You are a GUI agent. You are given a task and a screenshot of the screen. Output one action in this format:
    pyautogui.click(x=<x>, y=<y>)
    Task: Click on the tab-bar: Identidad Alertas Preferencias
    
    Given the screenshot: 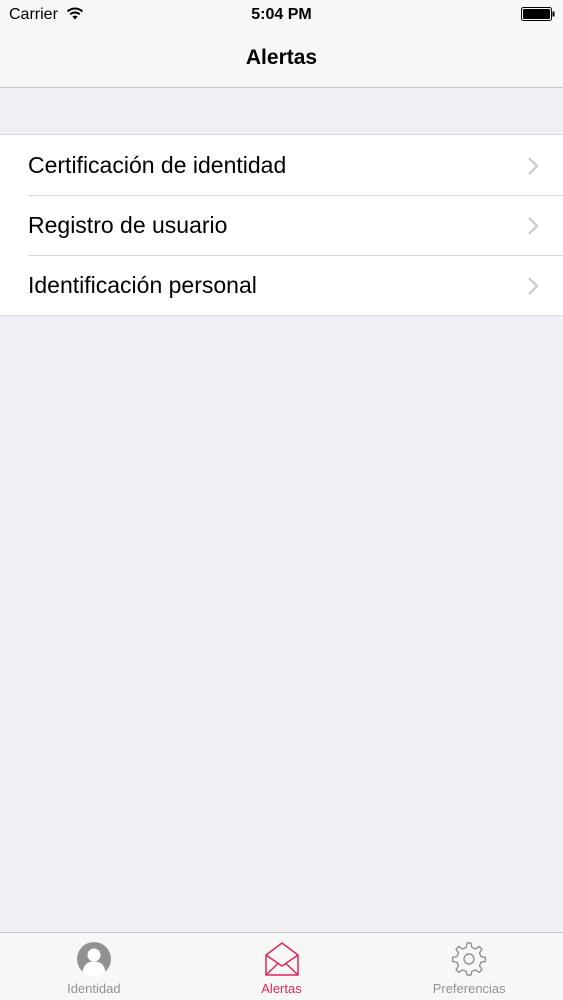 What is the action you would take?
    pyautogui.click(x=281, y=966)
    